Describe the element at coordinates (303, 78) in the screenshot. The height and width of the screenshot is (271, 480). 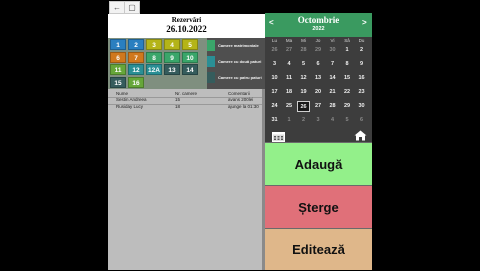
I see `calendar-day: 12` at that location.